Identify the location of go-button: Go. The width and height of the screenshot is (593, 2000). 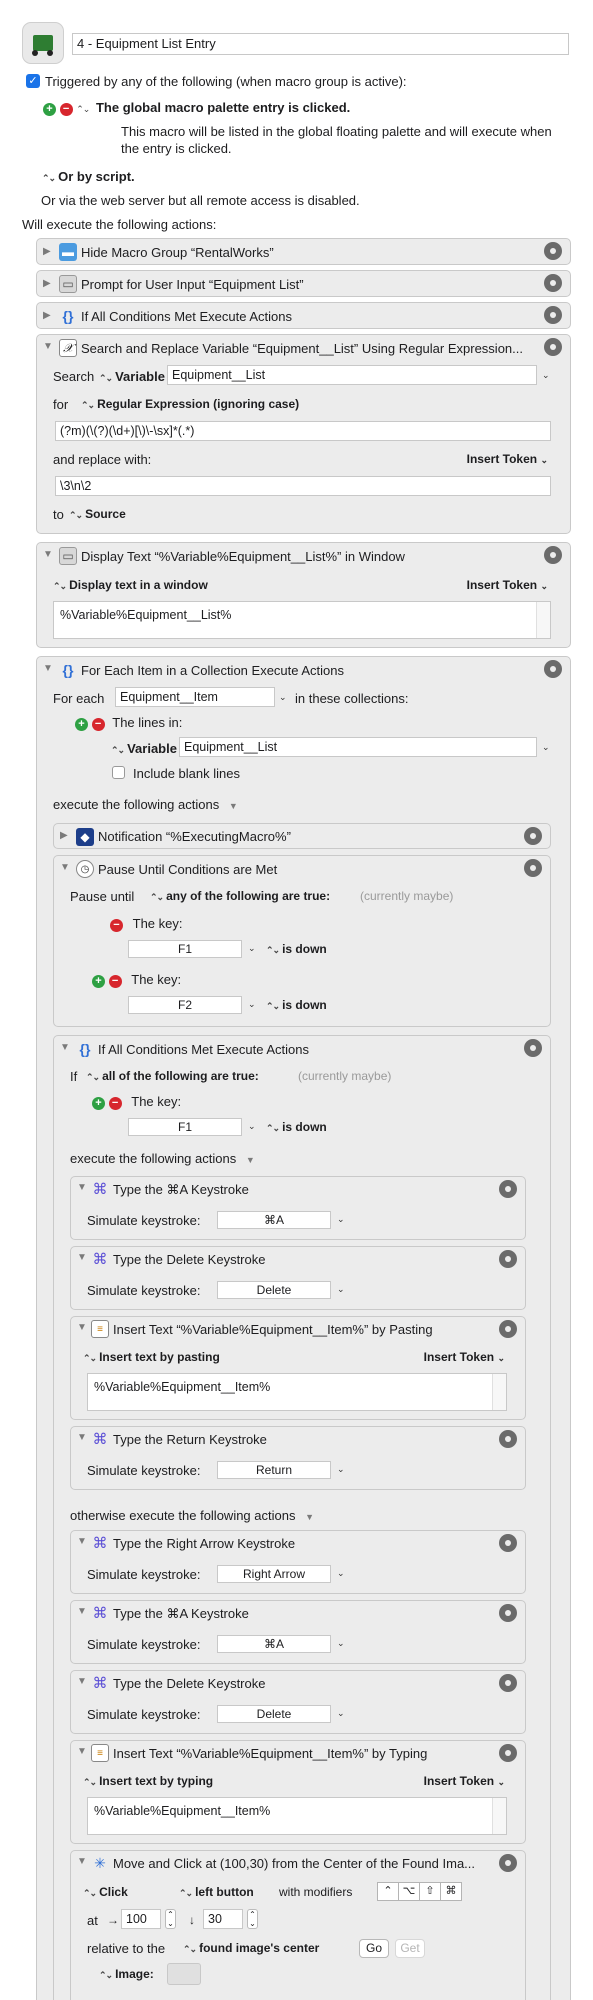
(374, 1948).